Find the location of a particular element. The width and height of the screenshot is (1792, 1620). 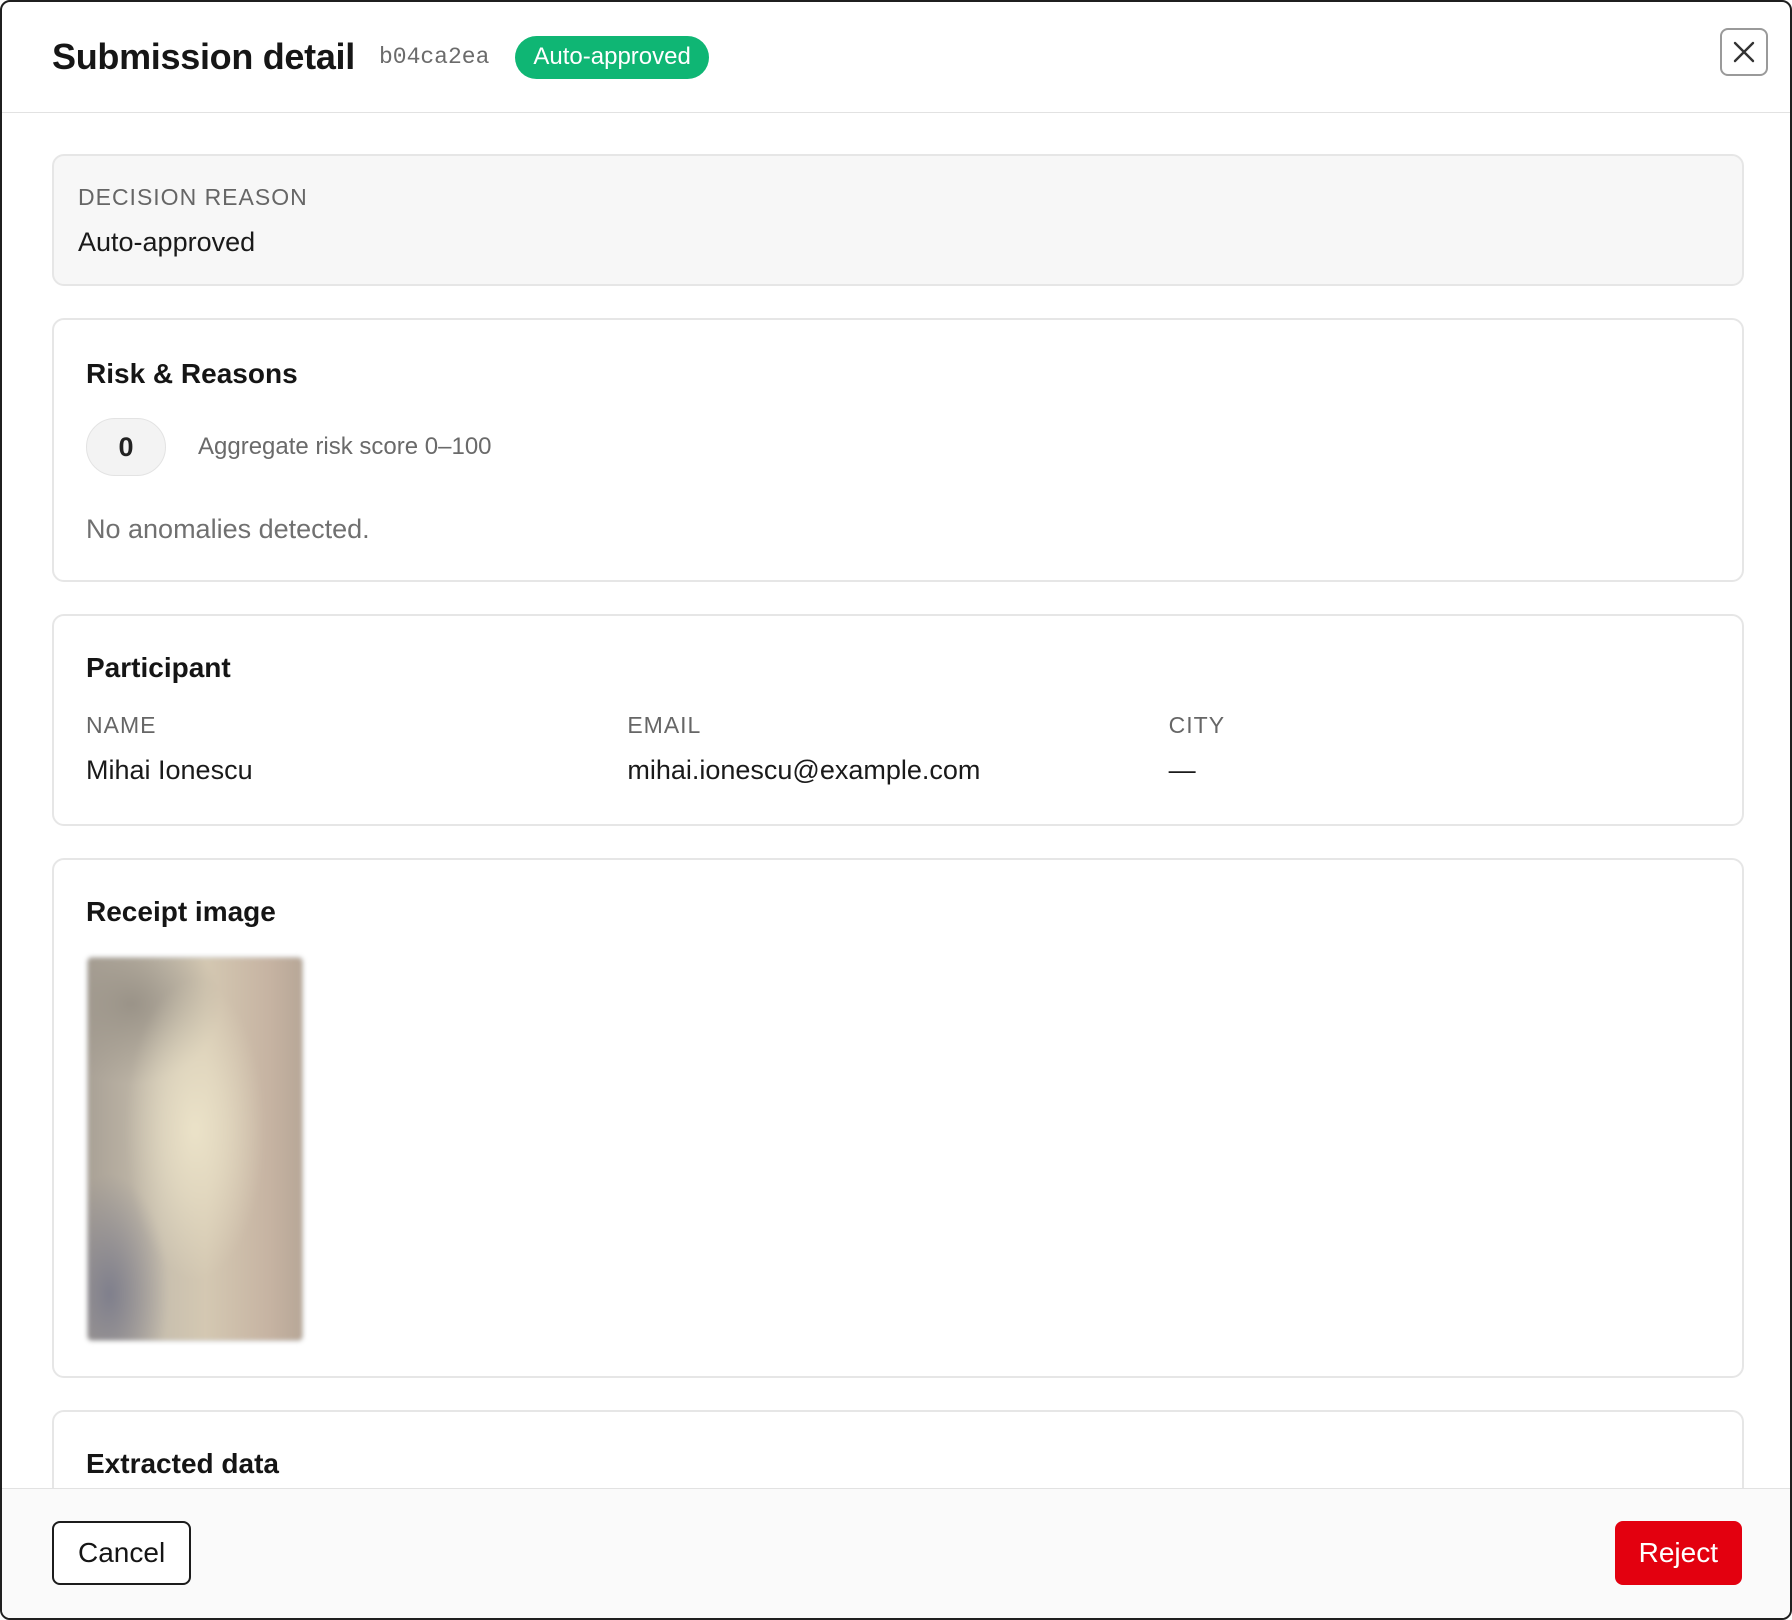

participant-name-value: Mihai Ionescu is located at coordinates (169, 770).